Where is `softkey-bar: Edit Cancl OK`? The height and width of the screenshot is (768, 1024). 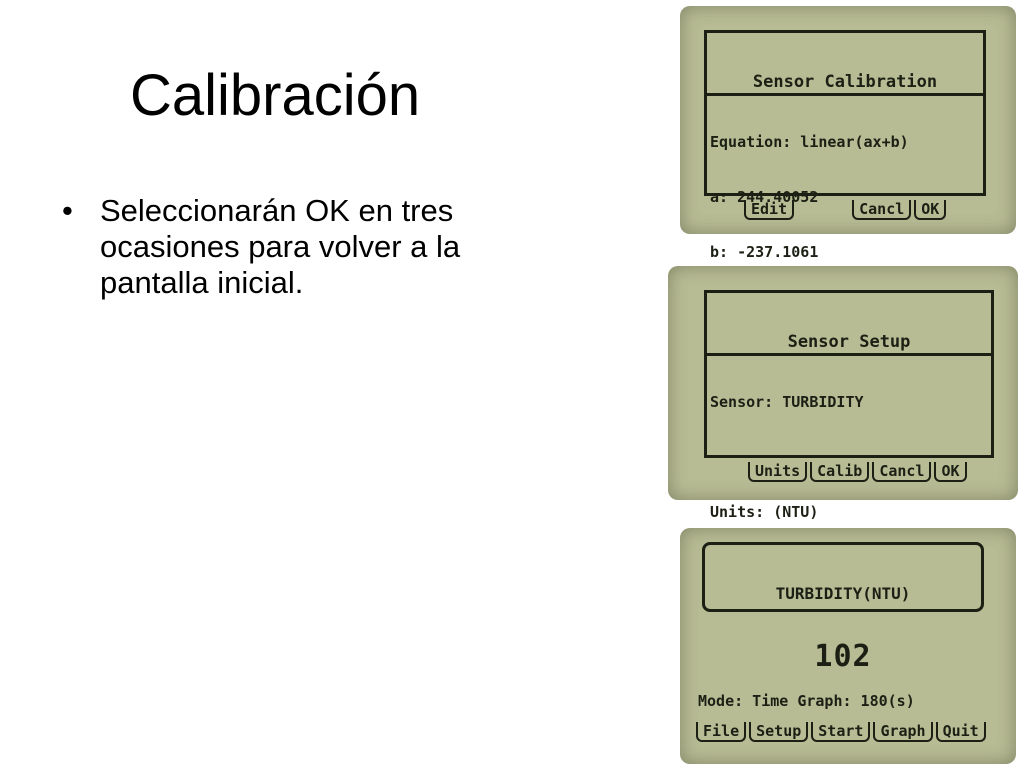 softkey-bar: Edit Cancl OK is located at coordinates (846, 210).